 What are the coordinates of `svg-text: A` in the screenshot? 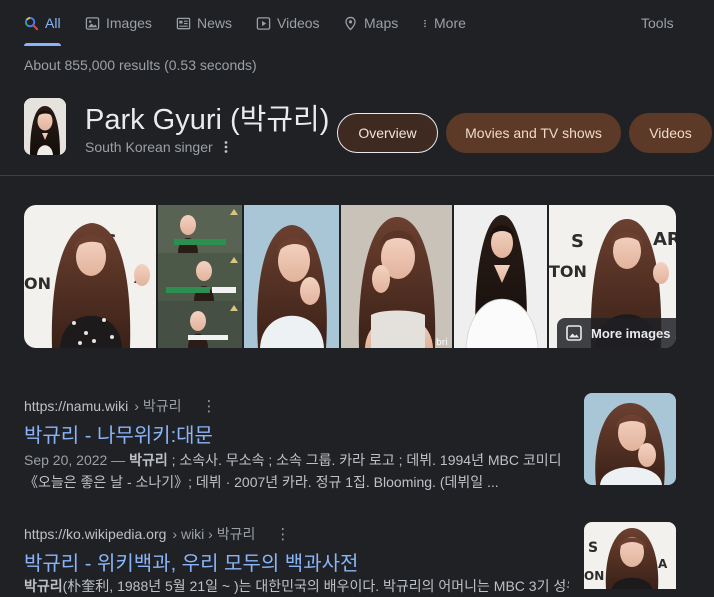 It's located at (663, 564).